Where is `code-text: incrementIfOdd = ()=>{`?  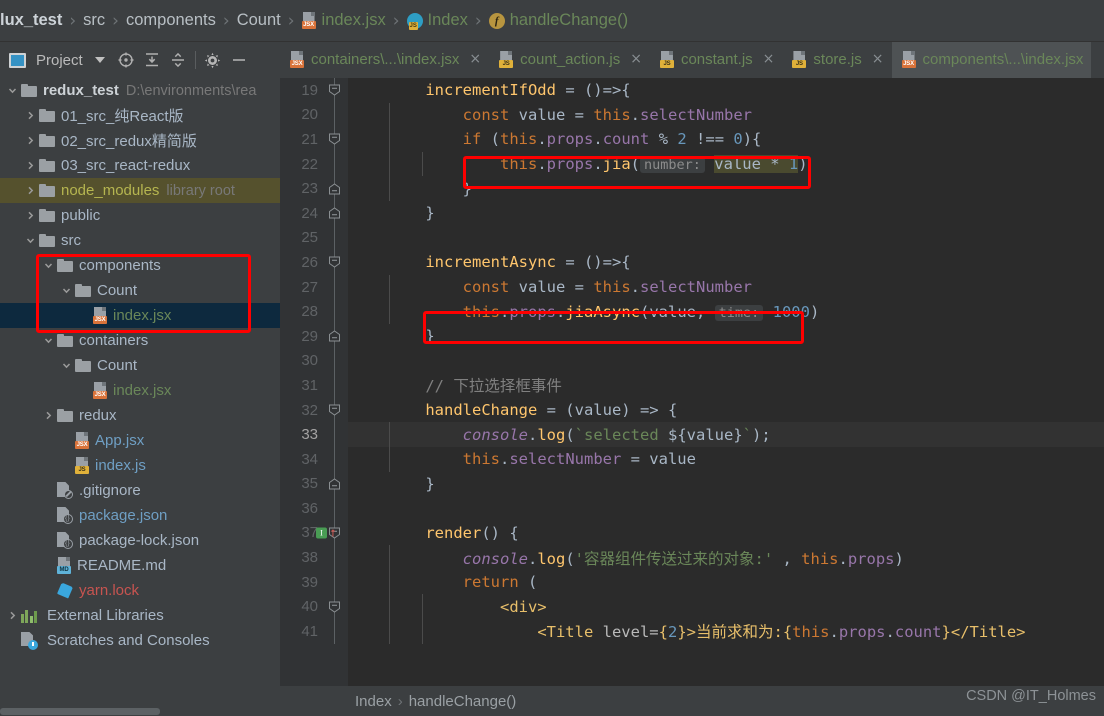 code-text: incrementIfOdd = ()=>{ is located at coordinates (726, 90).